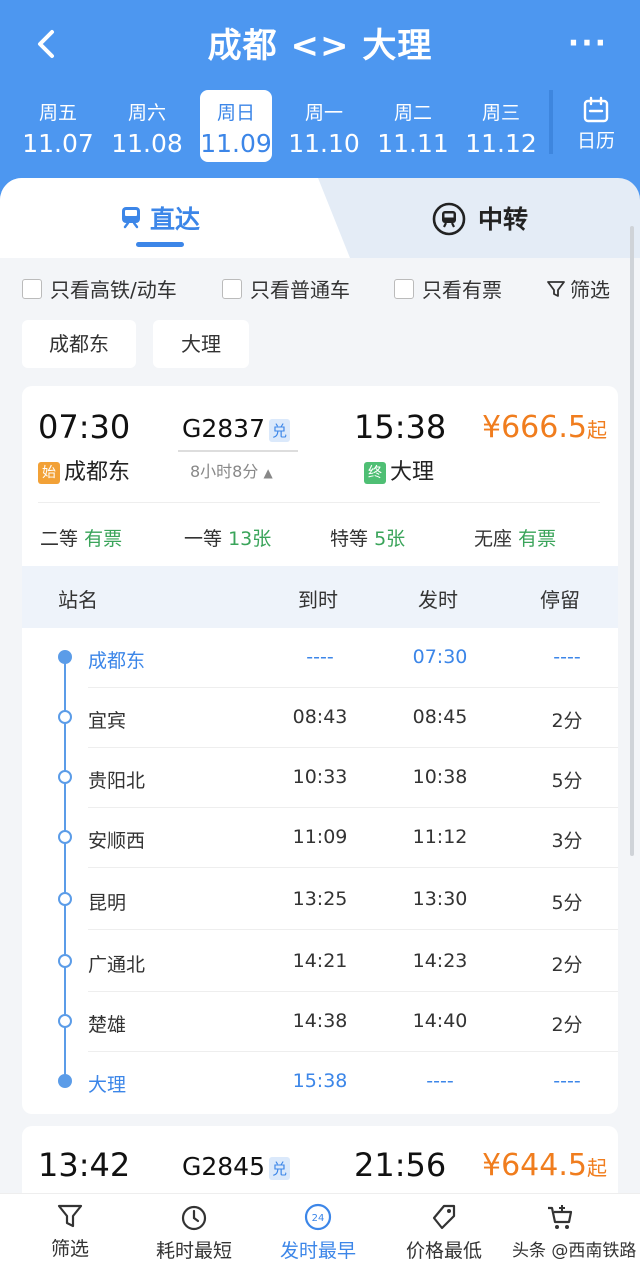  I want to click on stop-arrive: 14:21, so click(320, 961).